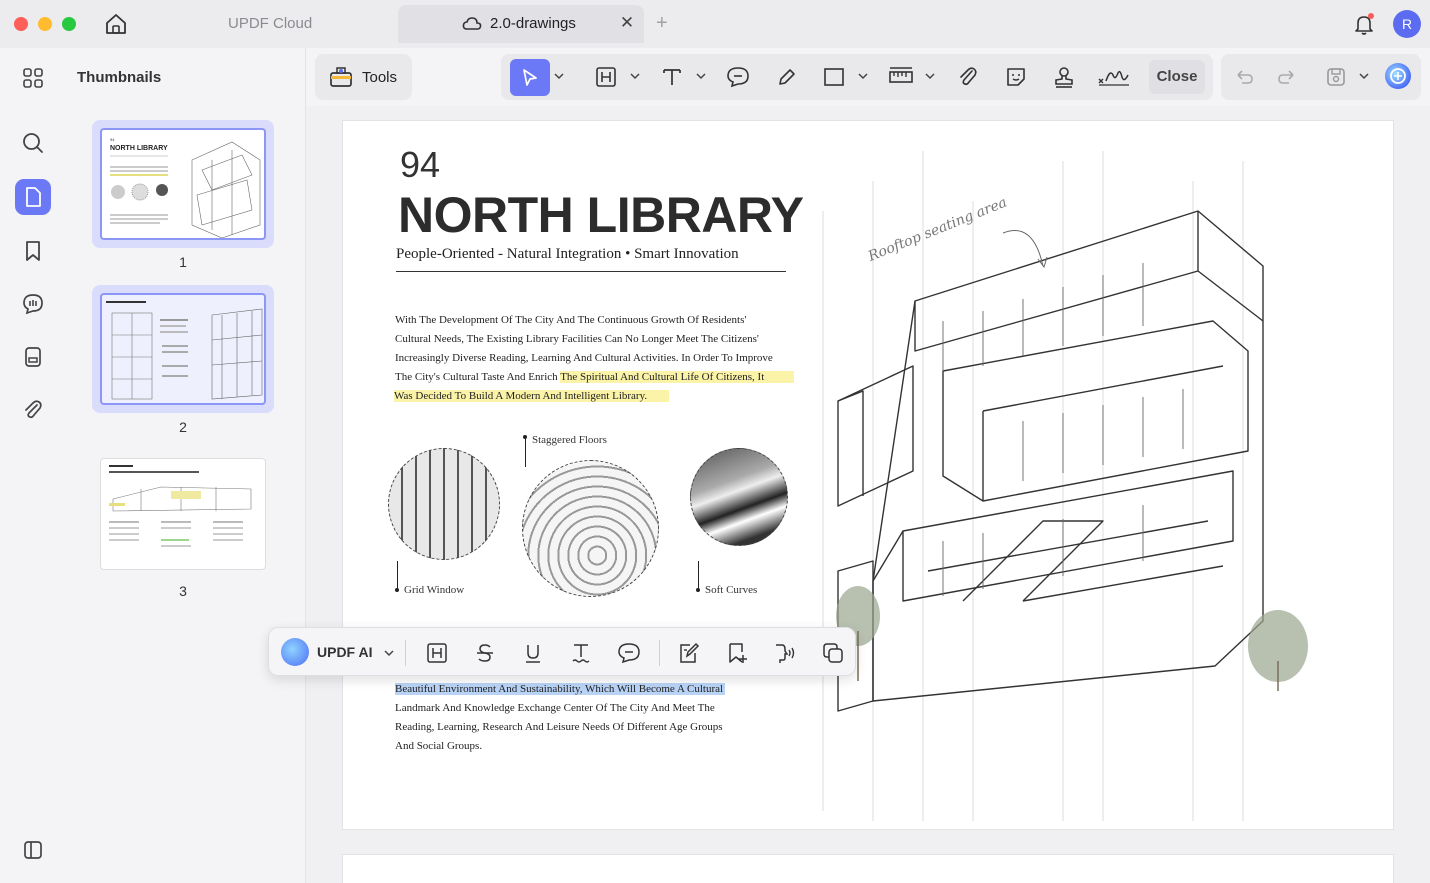 The width and height of the screenshot is (1430, 883). What do you see at coordinates (1407, 24) in the screenshot?
I see `avatar: R` at bounding box center [1407, 24].